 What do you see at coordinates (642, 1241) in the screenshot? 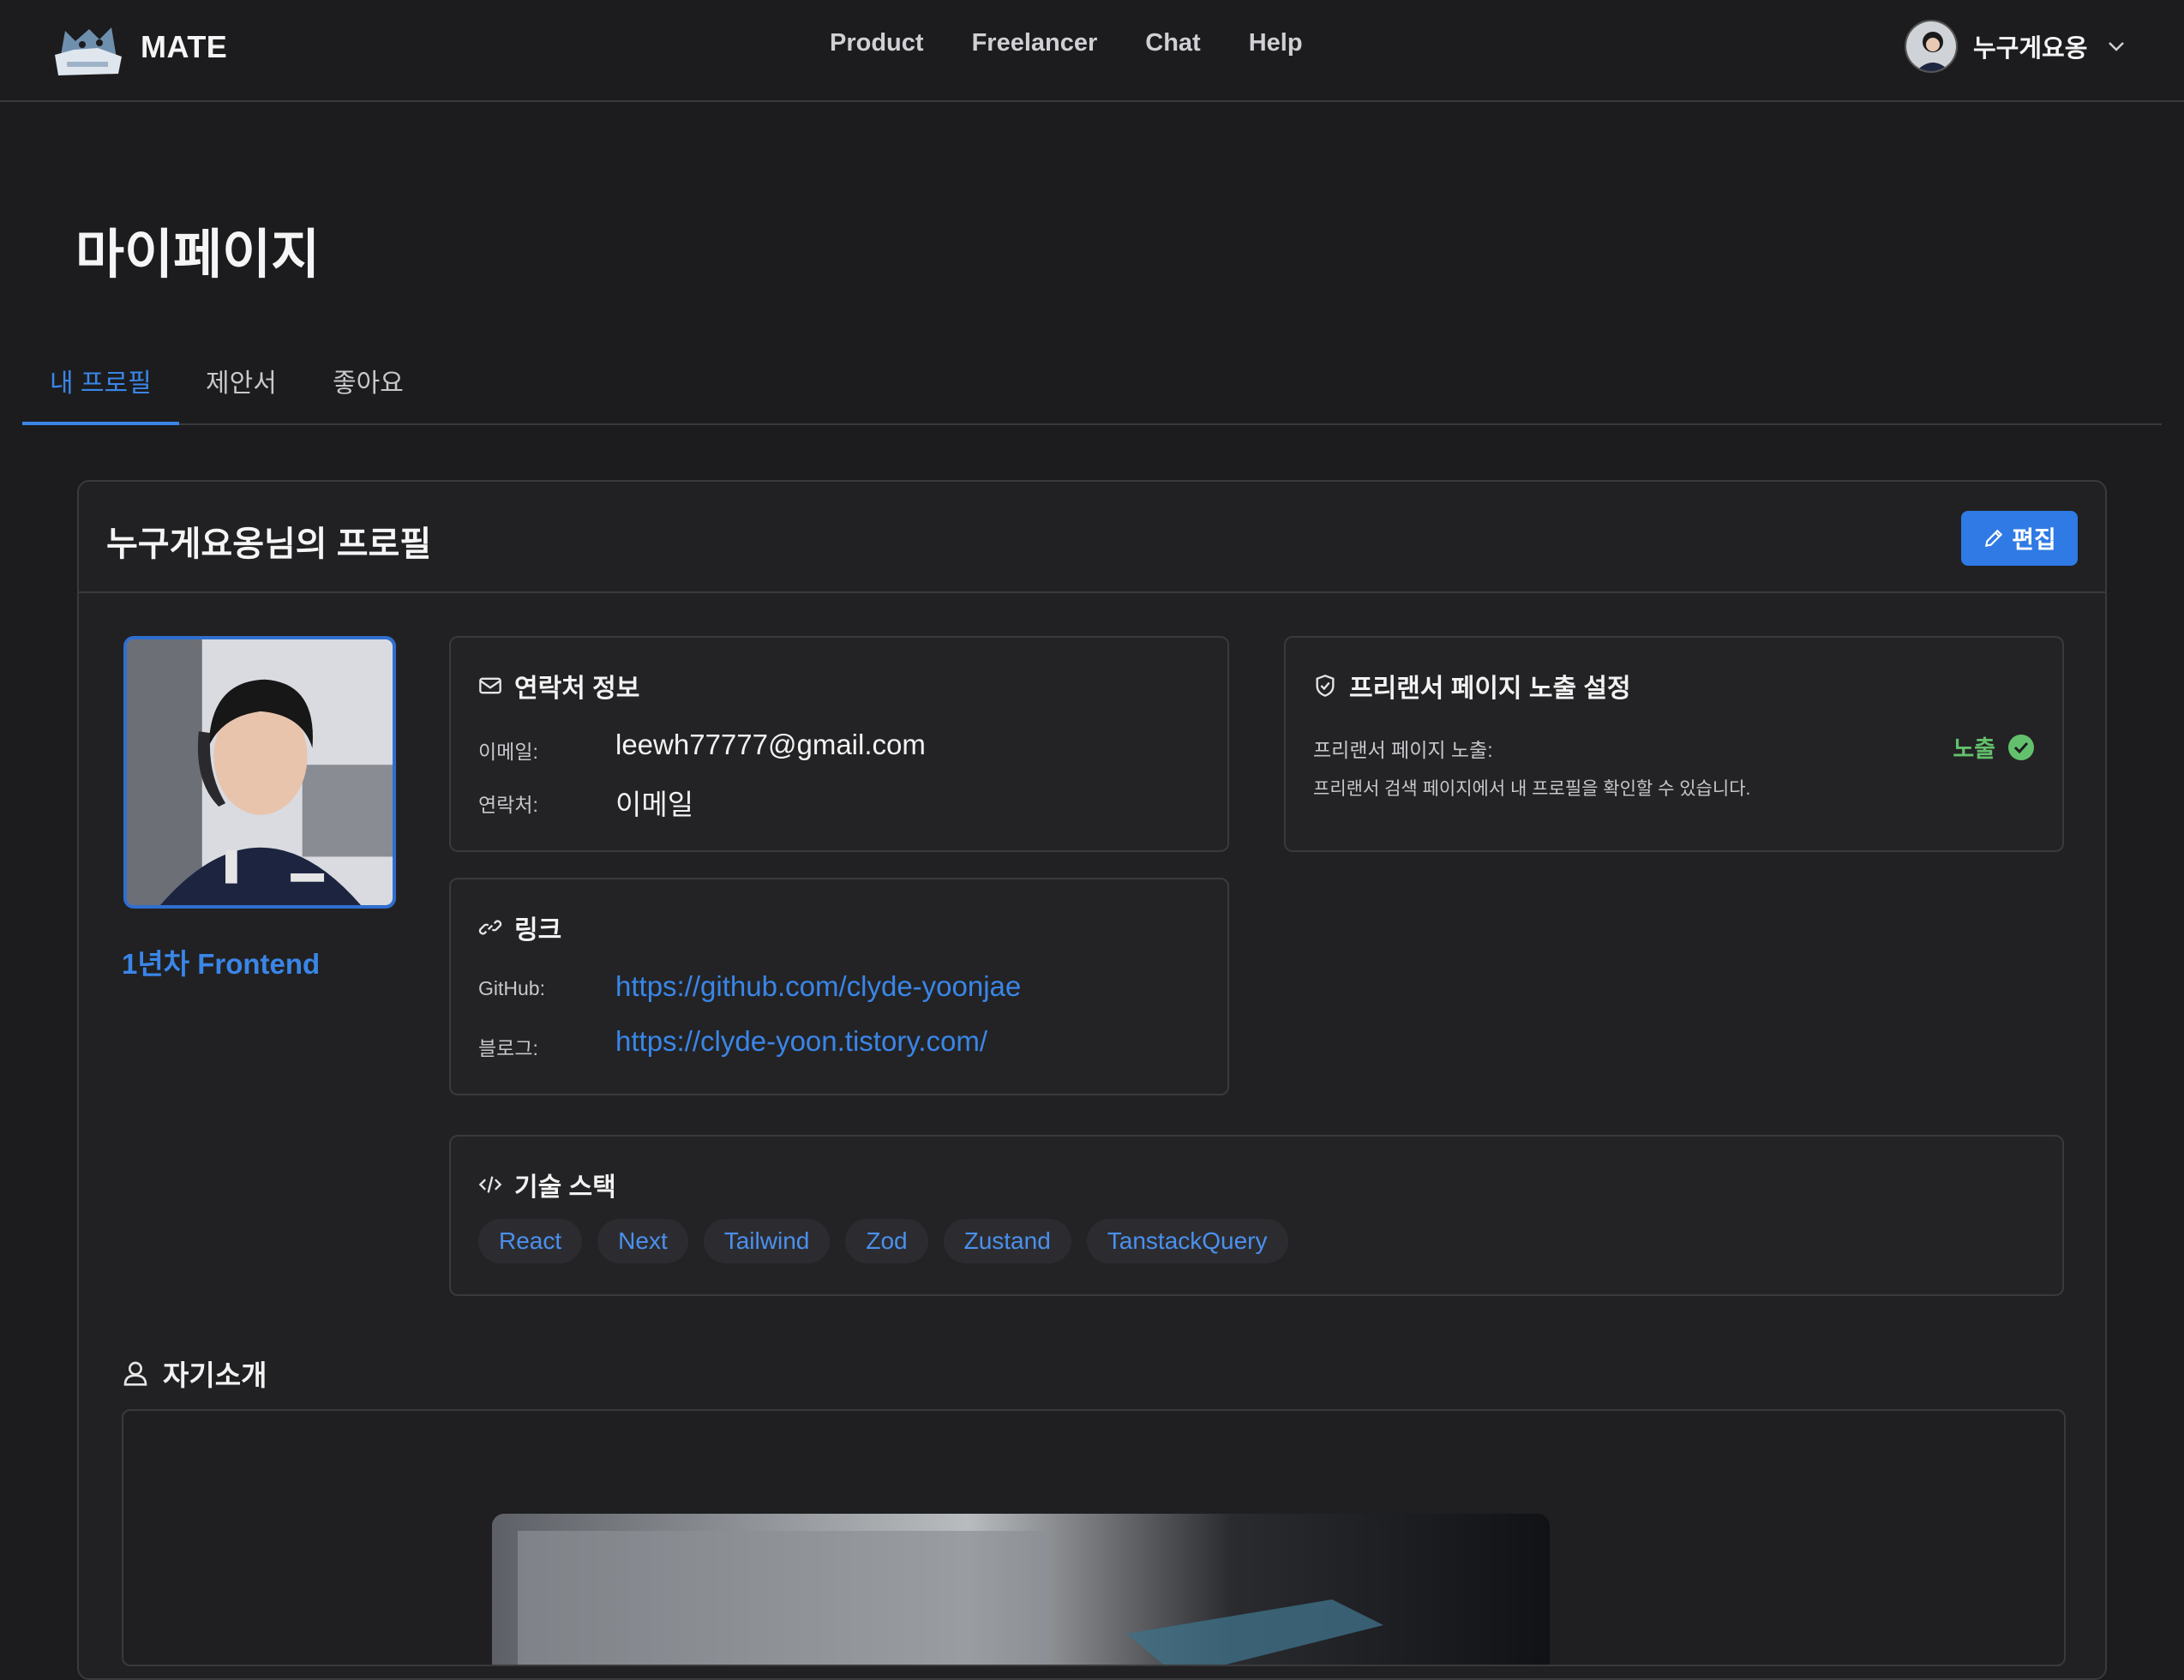
I see `skill-chip: Next` at bounding box center [642, 1241].